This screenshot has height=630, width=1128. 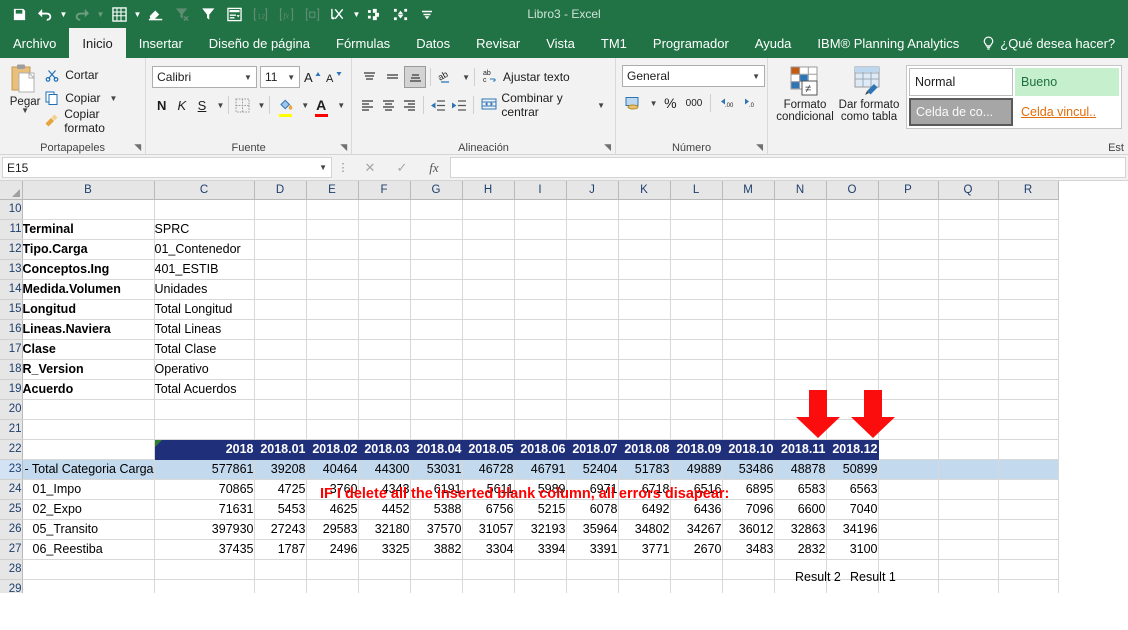 What do you see at coordinates (908, 569) in the screenshot?
I see `cell-P28` at bounding box center [908, 569].